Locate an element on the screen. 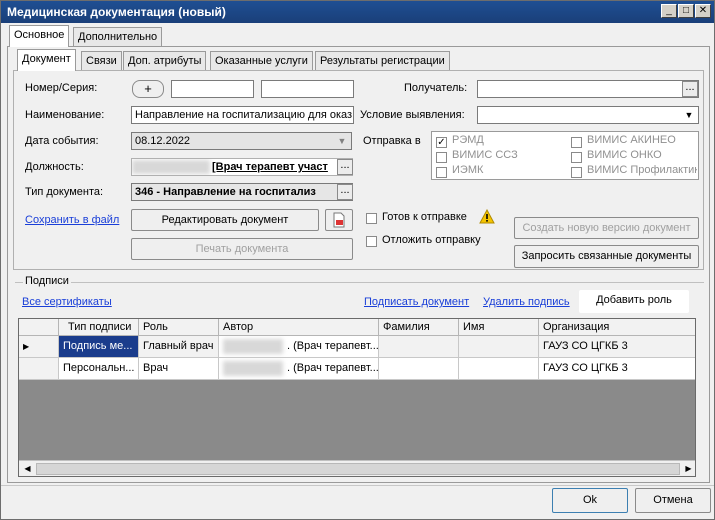 The height and width of the screenshot is (520, 715). condition-field is located at coordinates (588, 115).